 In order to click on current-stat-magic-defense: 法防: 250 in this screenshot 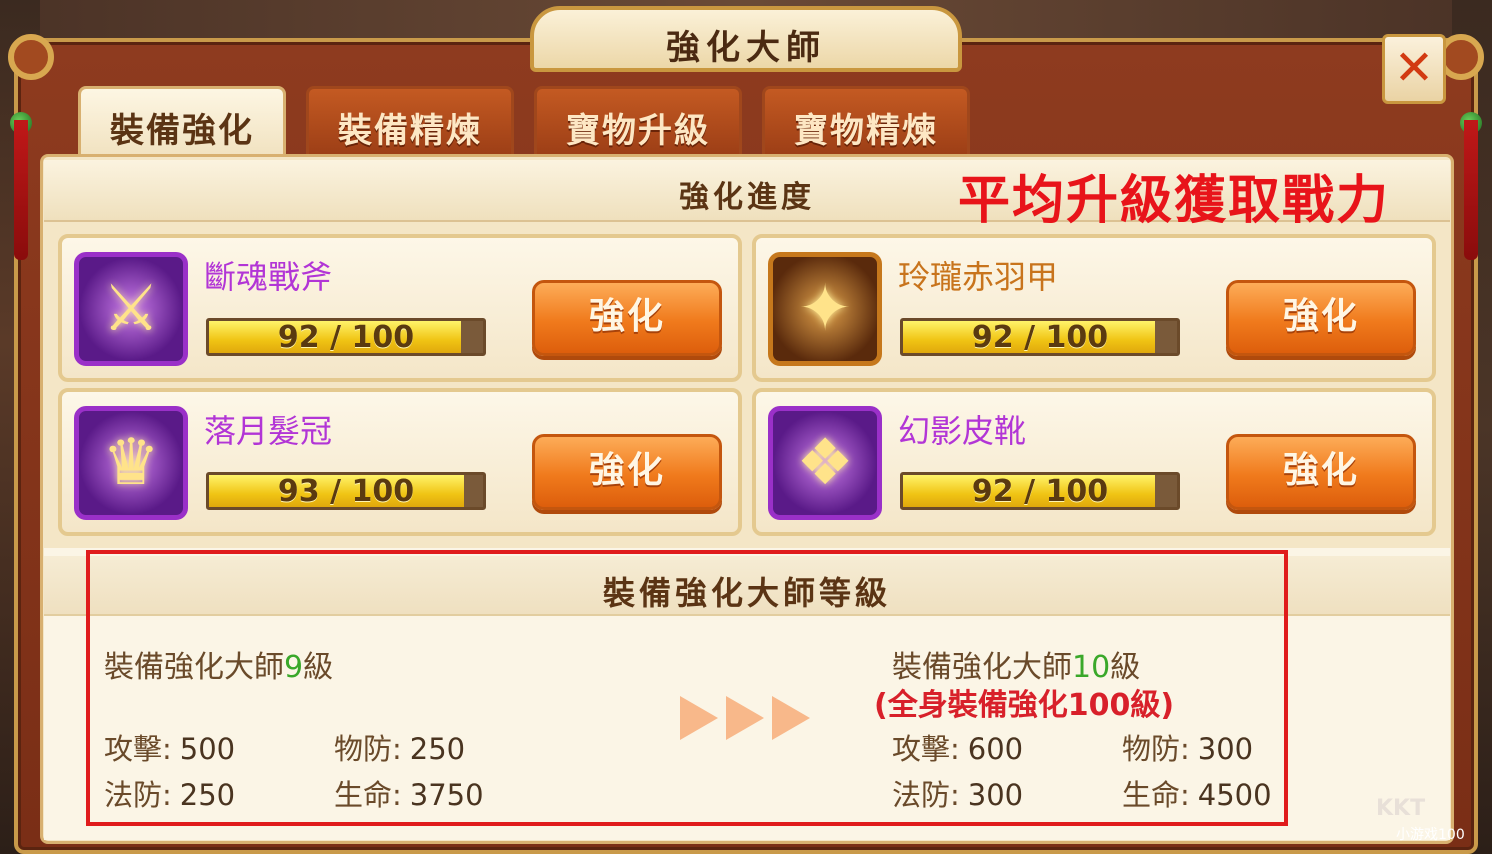, I will do `click(169, 793)`.